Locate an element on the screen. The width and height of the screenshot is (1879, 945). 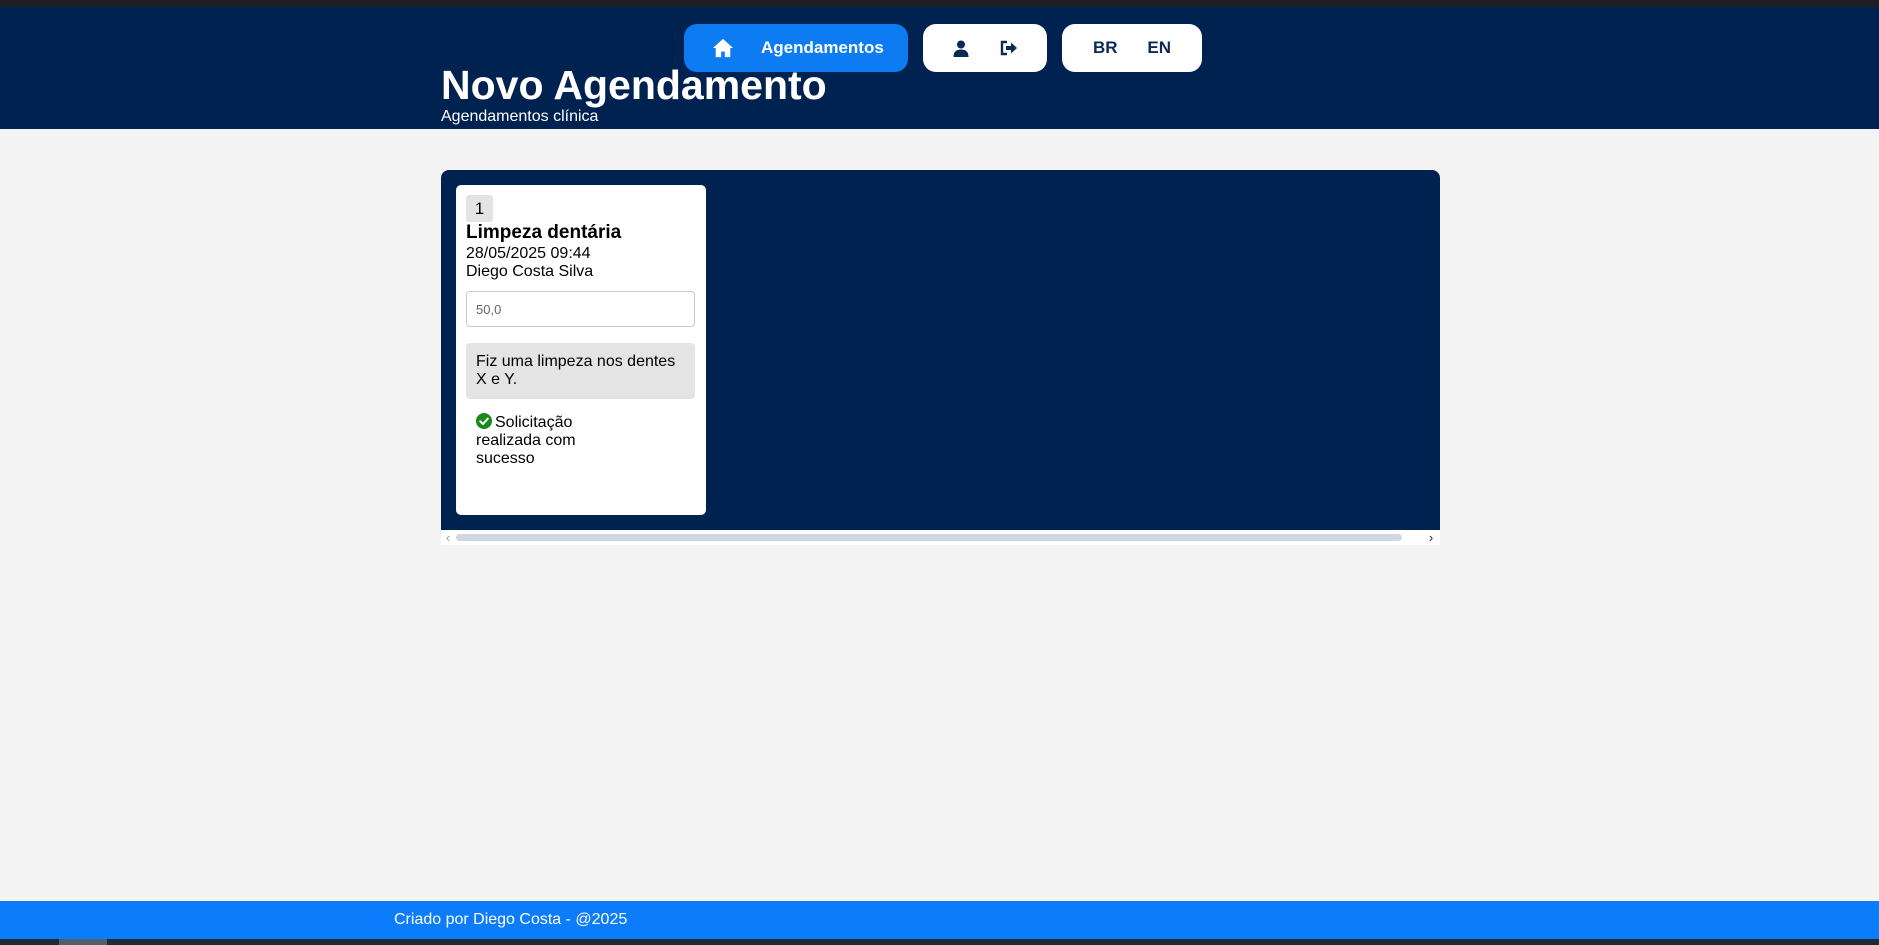
language-br-button: BR is located at coordinates (1105, 48).